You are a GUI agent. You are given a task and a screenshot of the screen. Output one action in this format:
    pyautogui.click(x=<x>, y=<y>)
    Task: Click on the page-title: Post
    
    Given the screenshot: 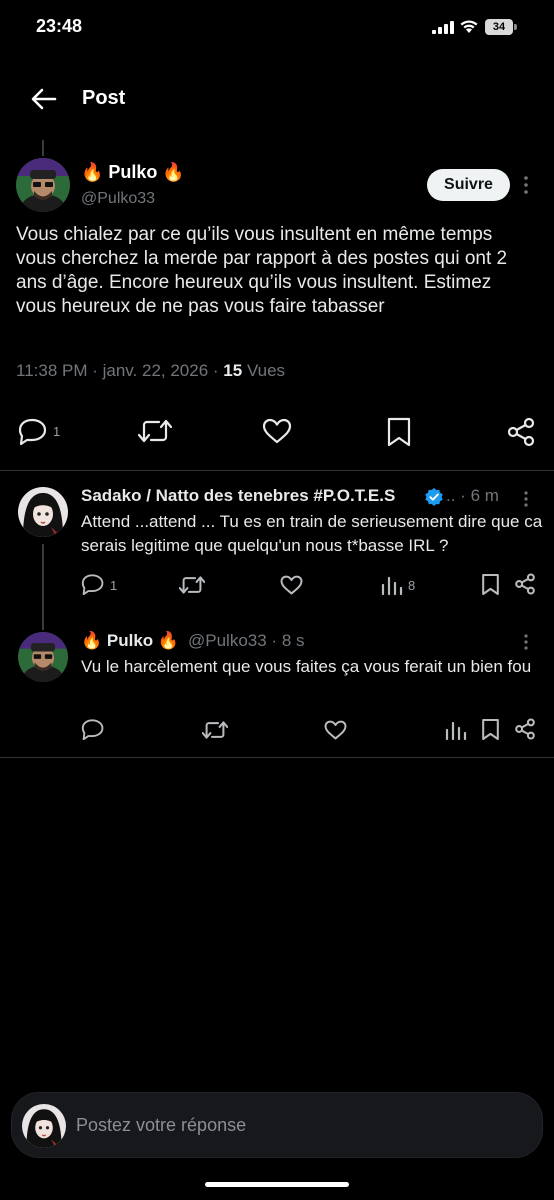 What is the action you would take?
    pyautogui.click(x=104, y=98)
    